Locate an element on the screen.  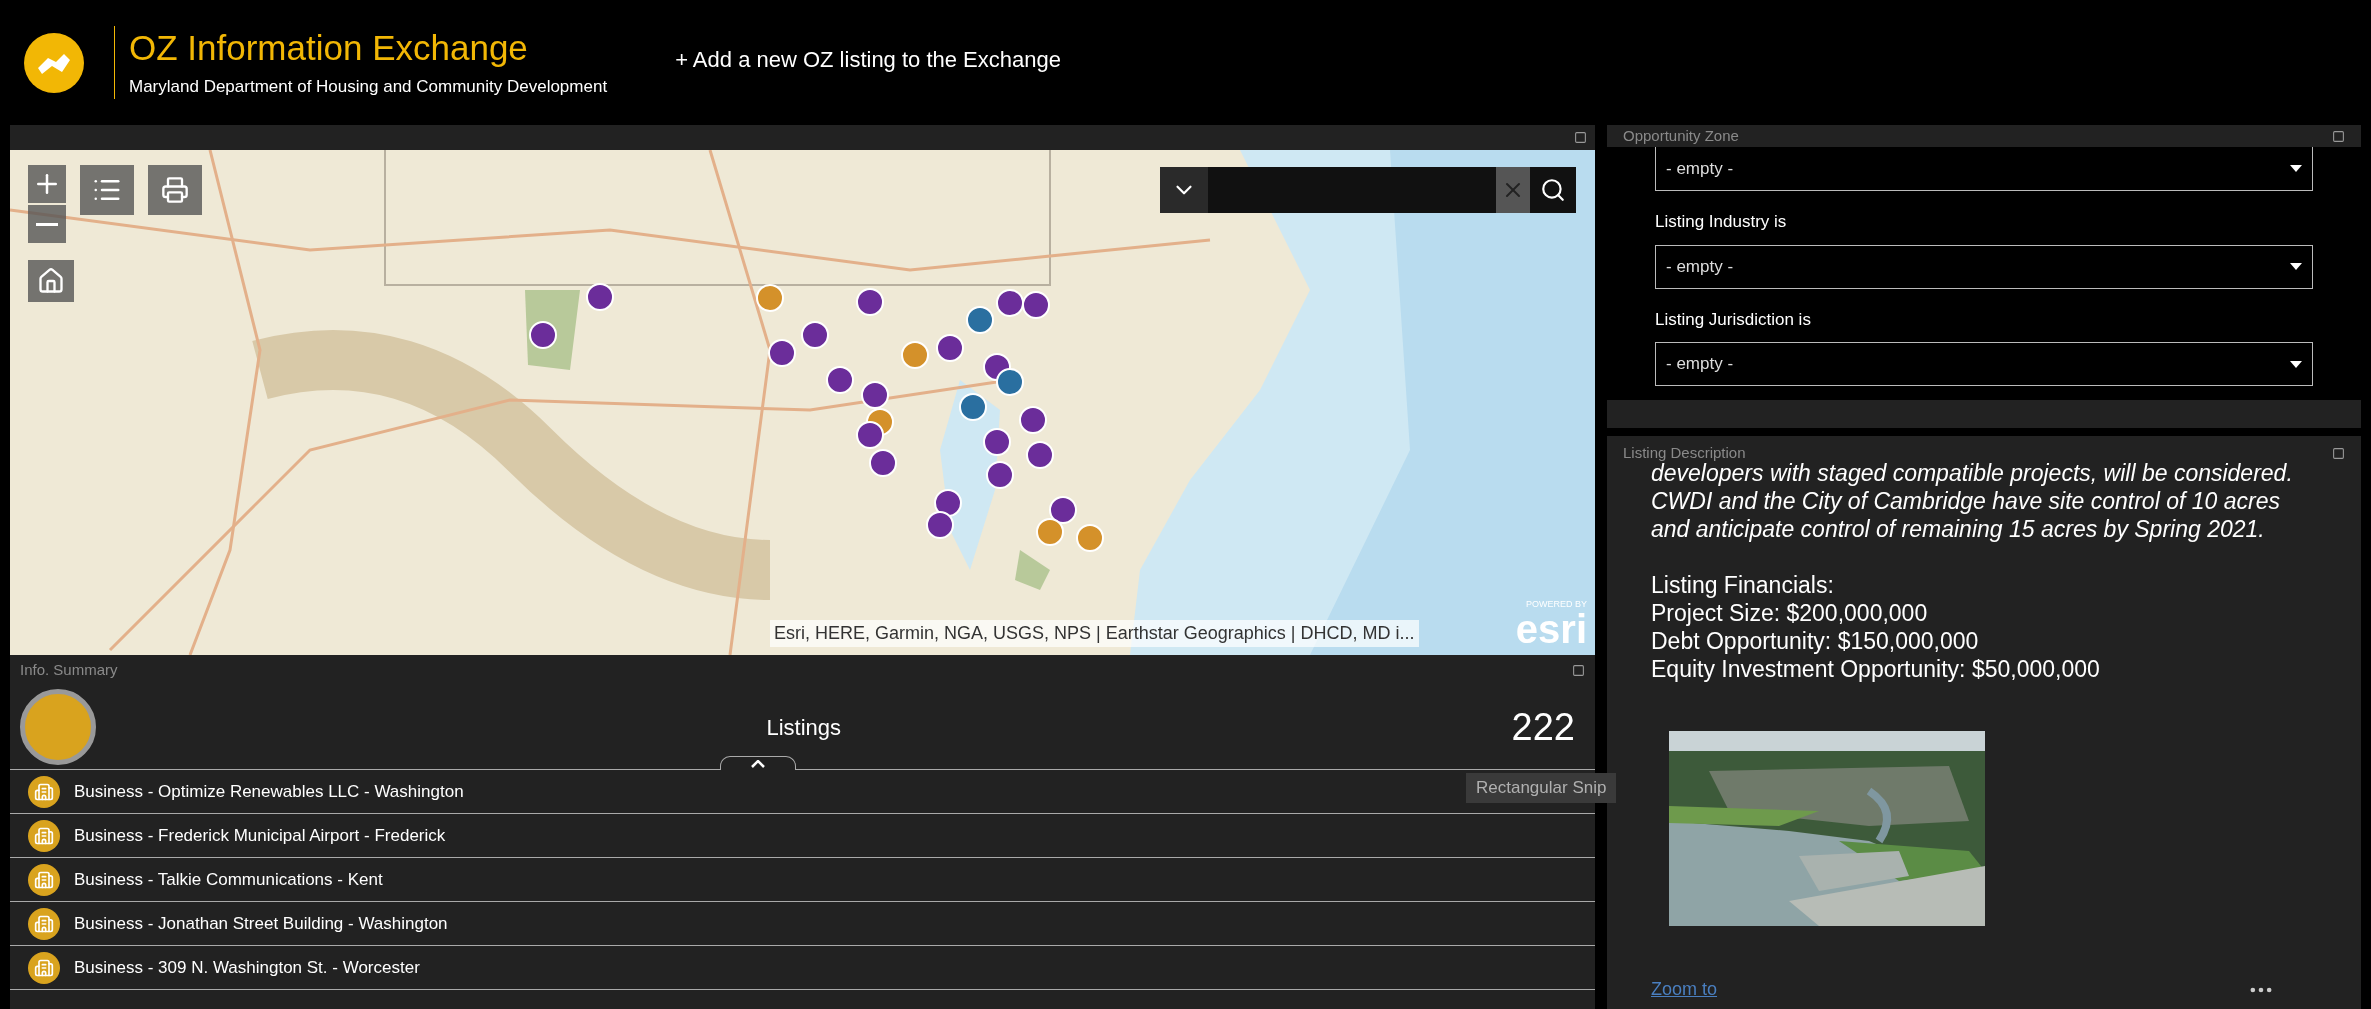
summary-heading: Listings is located at coordinates (804, 727).